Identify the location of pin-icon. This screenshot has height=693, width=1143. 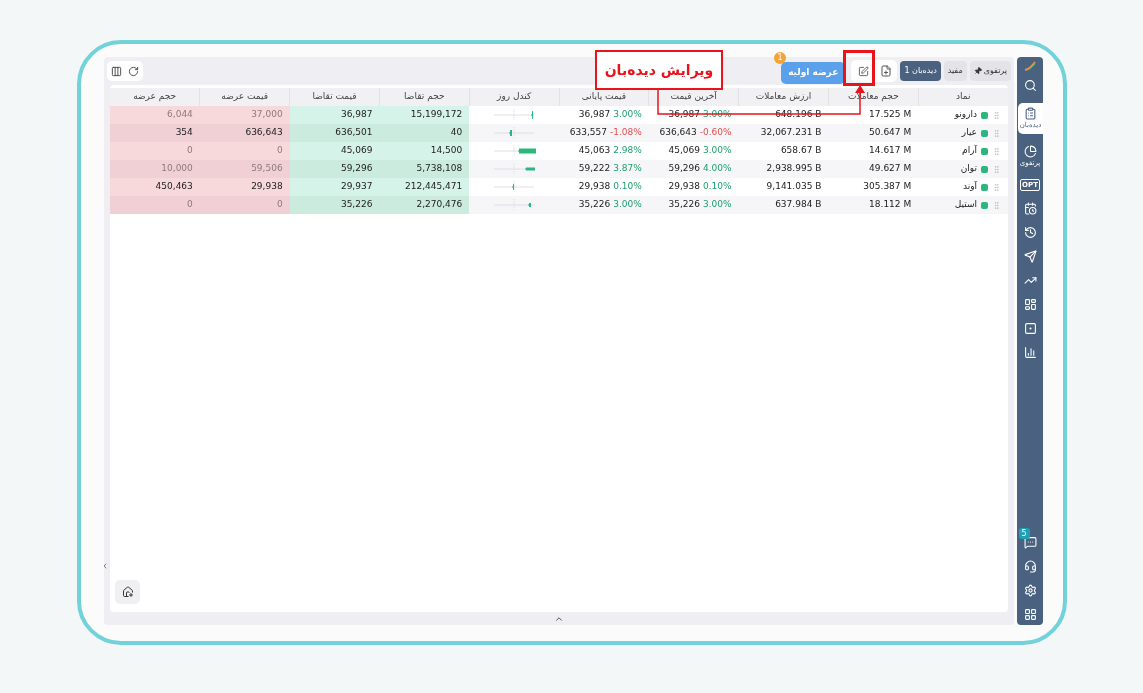
(978, 71).